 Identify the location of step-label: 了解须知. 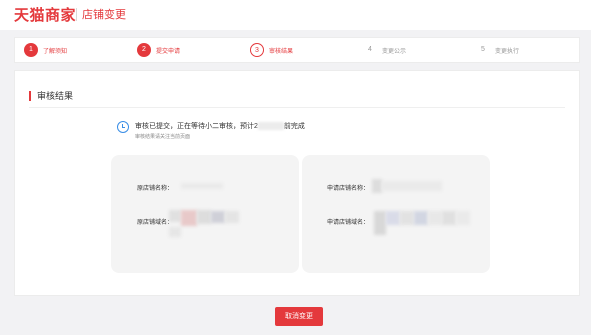
(55, 52).